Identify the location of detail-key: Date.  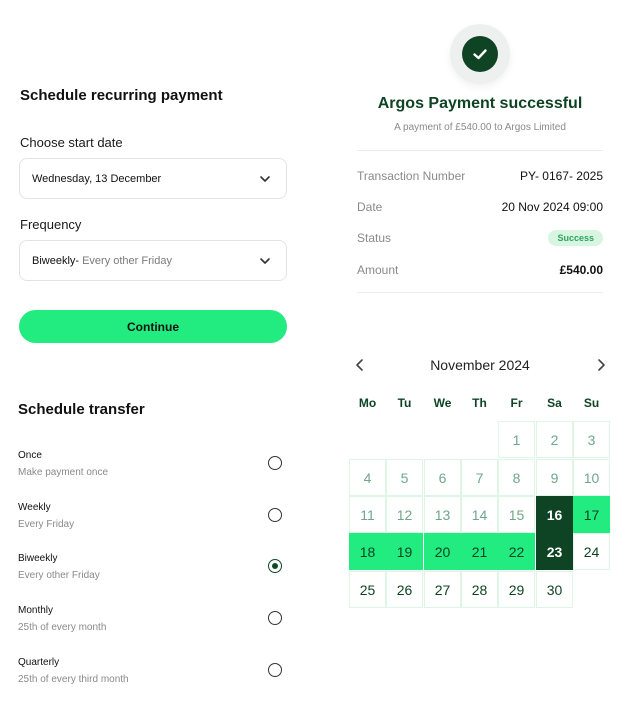
(370, 207).